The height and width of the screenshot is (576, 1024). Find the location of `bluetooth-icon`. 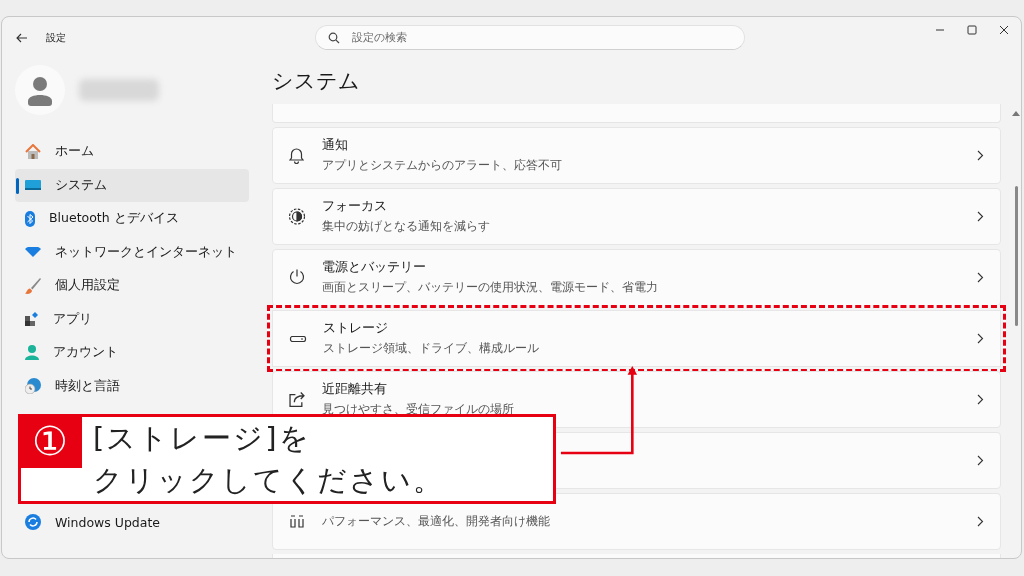

bluetooth-icon is located at coordinates (30, 218).